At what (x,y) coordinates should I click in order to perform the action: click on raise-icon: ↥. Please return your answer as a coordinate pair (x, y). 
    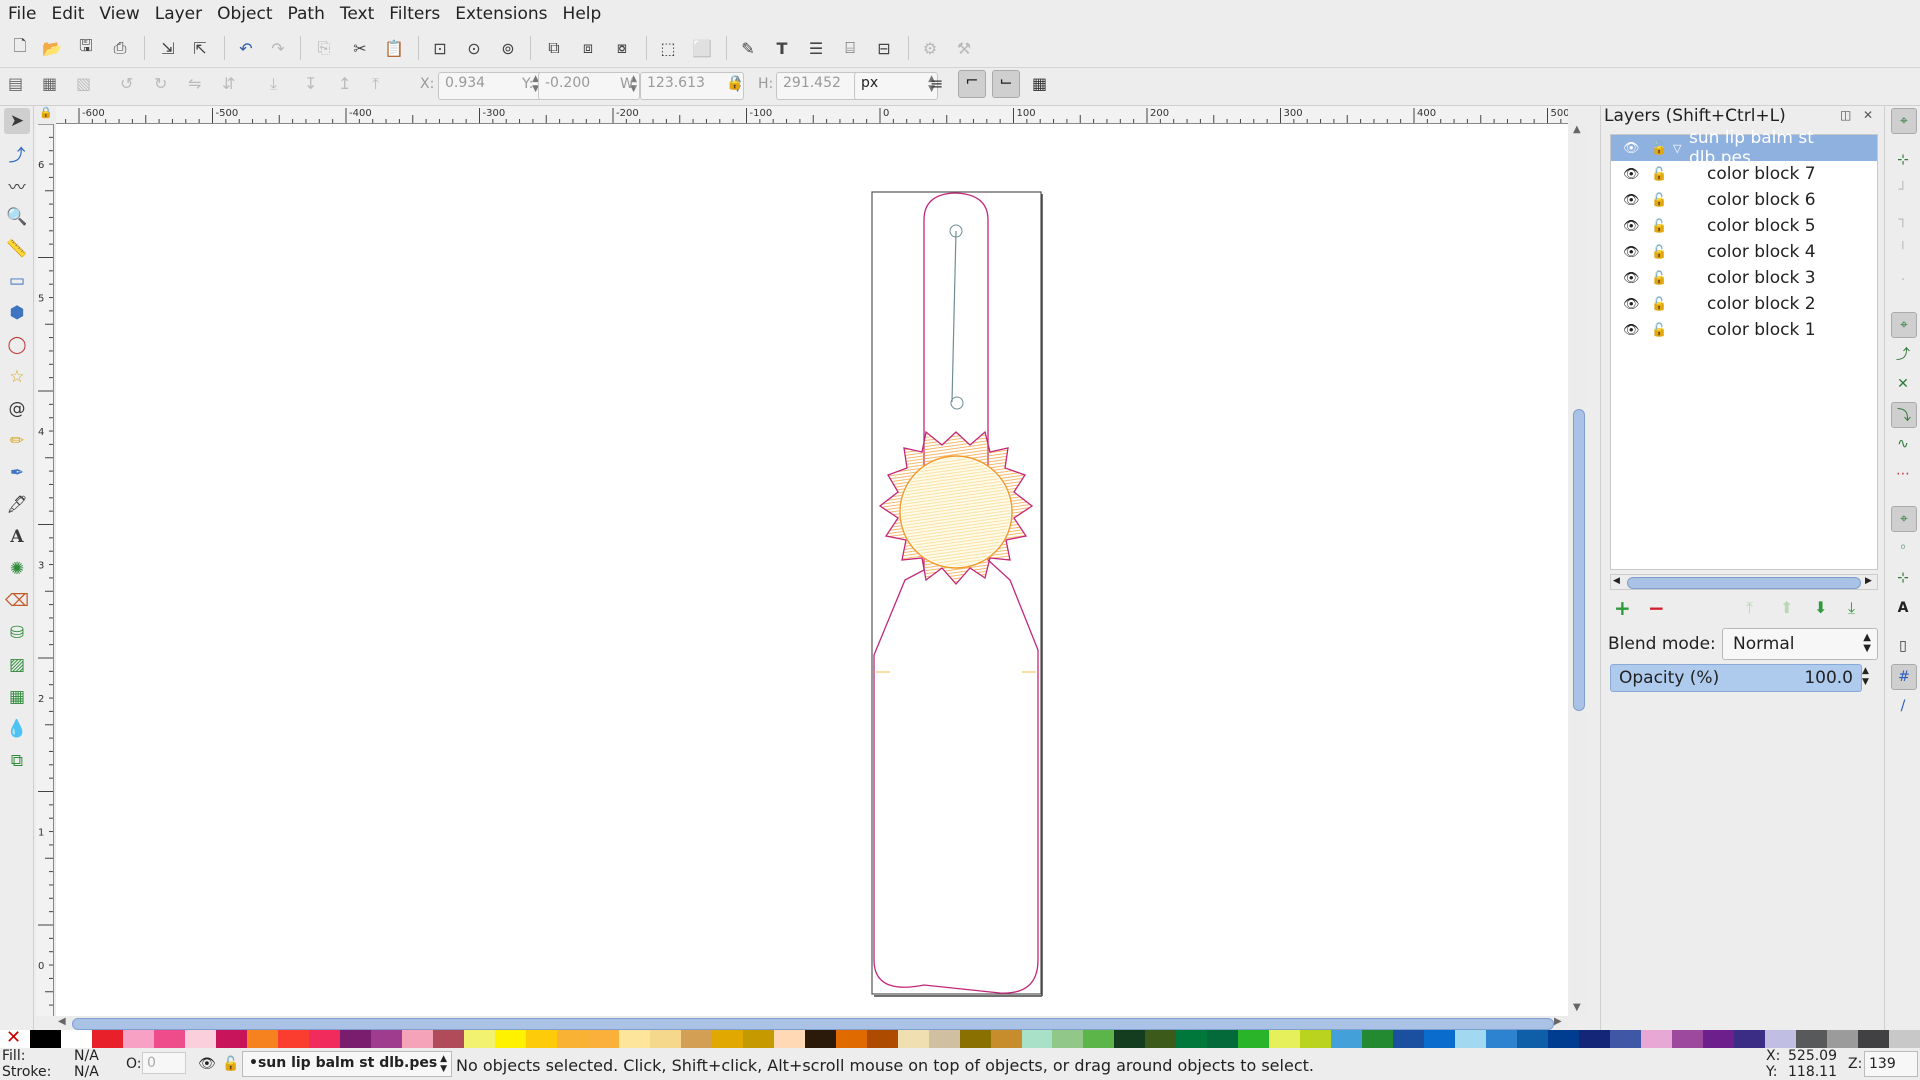
    Looking at the image, I should click on (344, 83).